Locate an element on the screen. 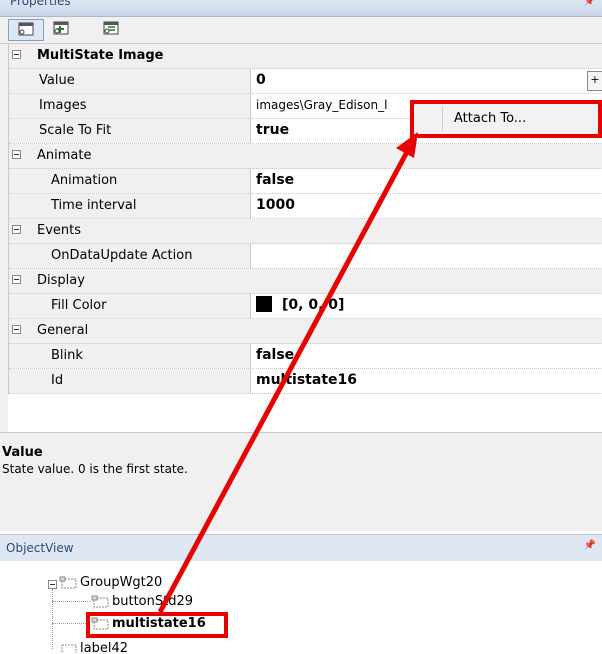  panel-title: Properties is located at coordinates (40, 4).